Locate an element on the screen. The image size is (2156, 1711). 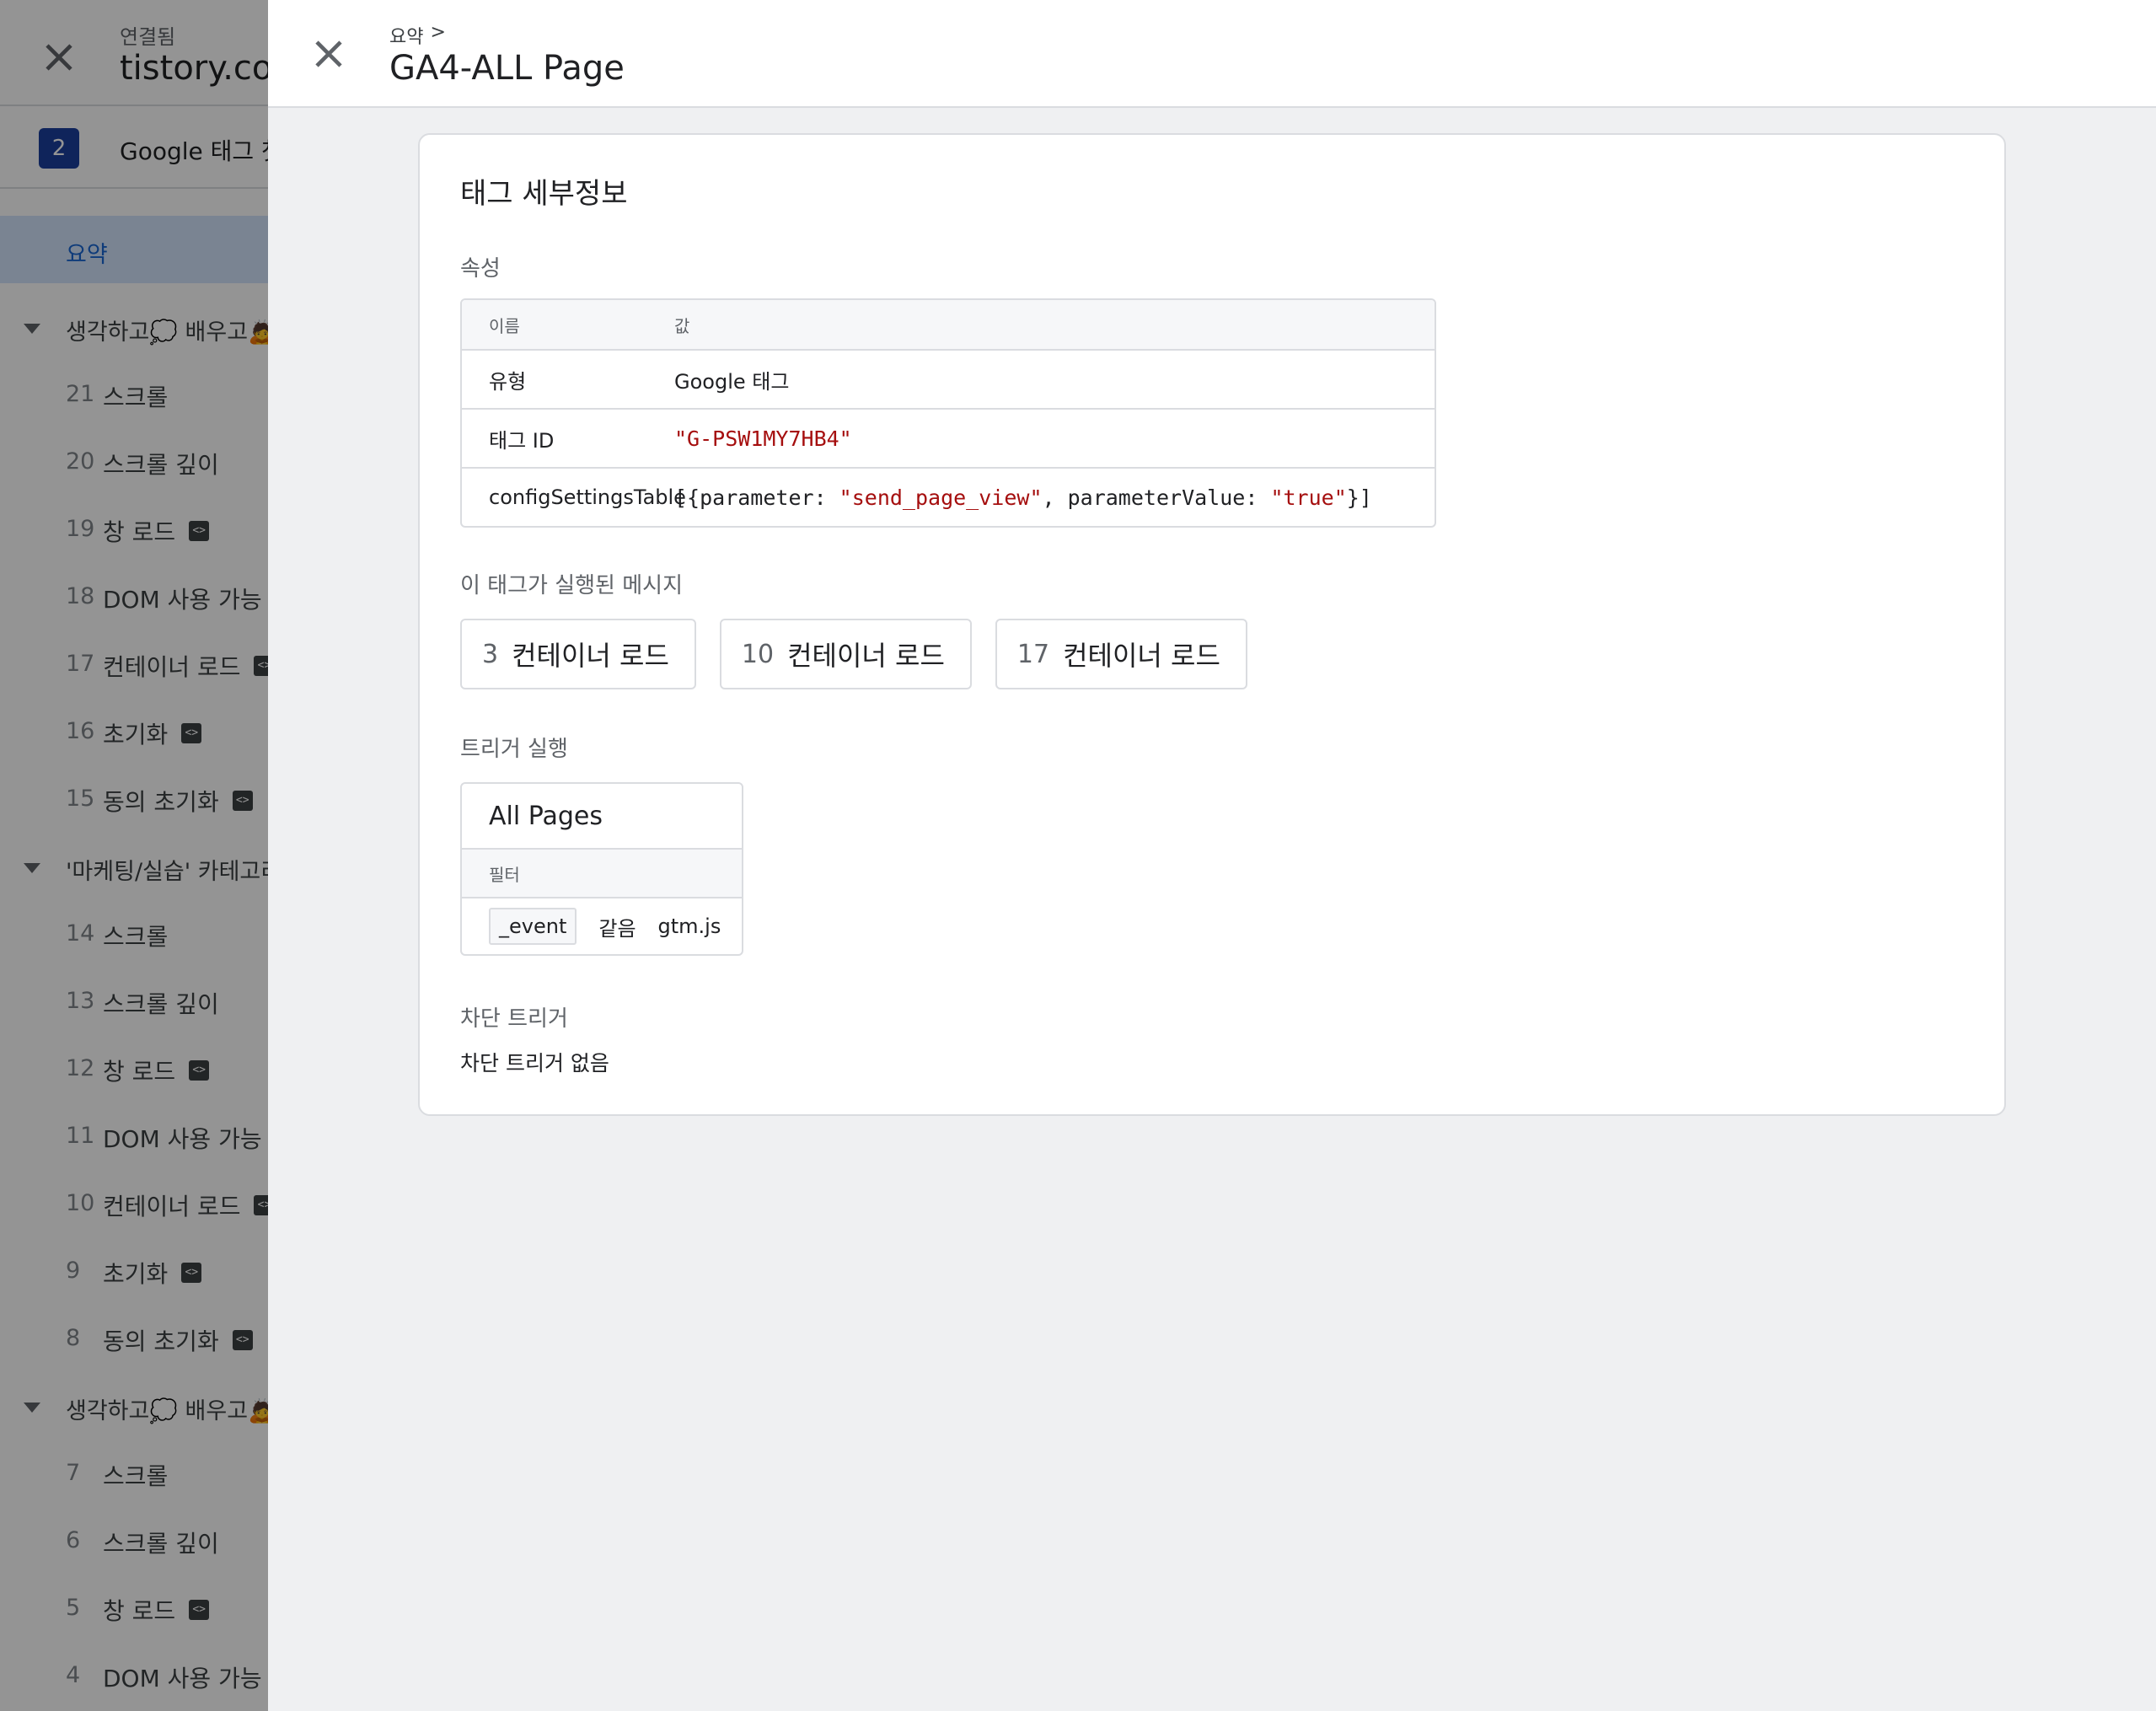
code-string: "true" is located at coordinates (1308, 497).